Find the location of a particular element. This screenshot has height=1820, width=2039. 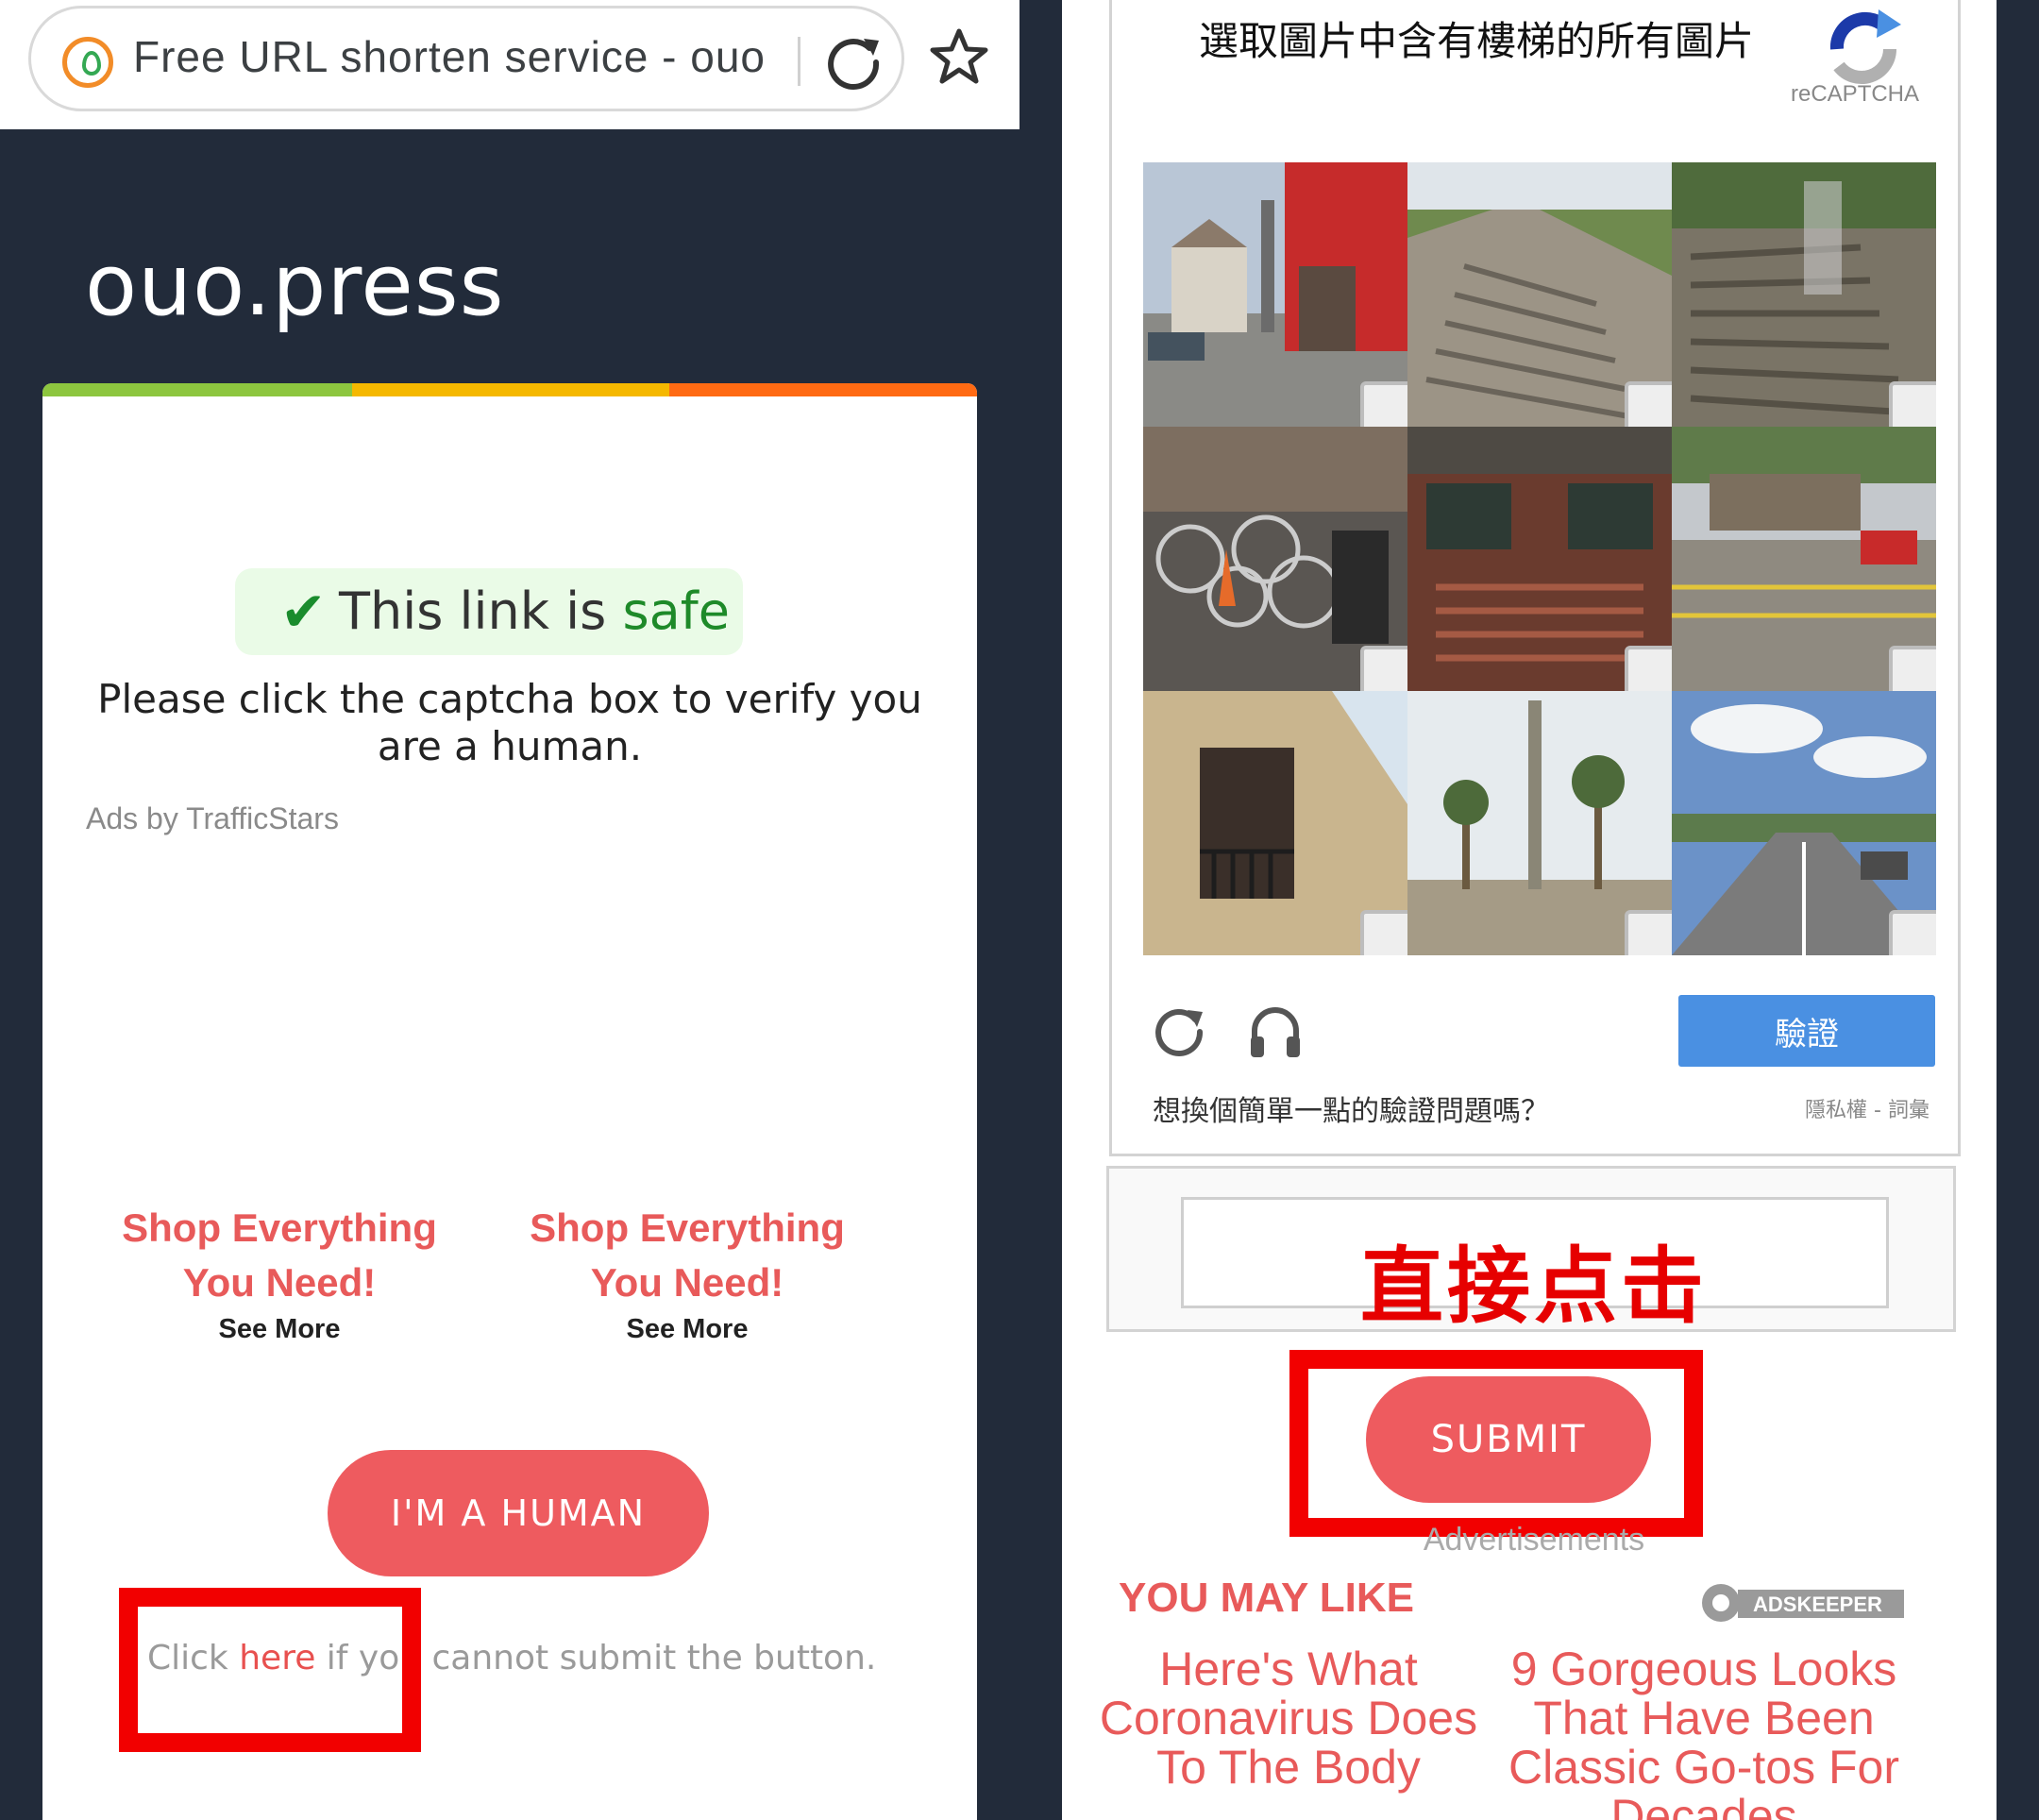

card-bar-segment-green is located at coordinates (197, 389).